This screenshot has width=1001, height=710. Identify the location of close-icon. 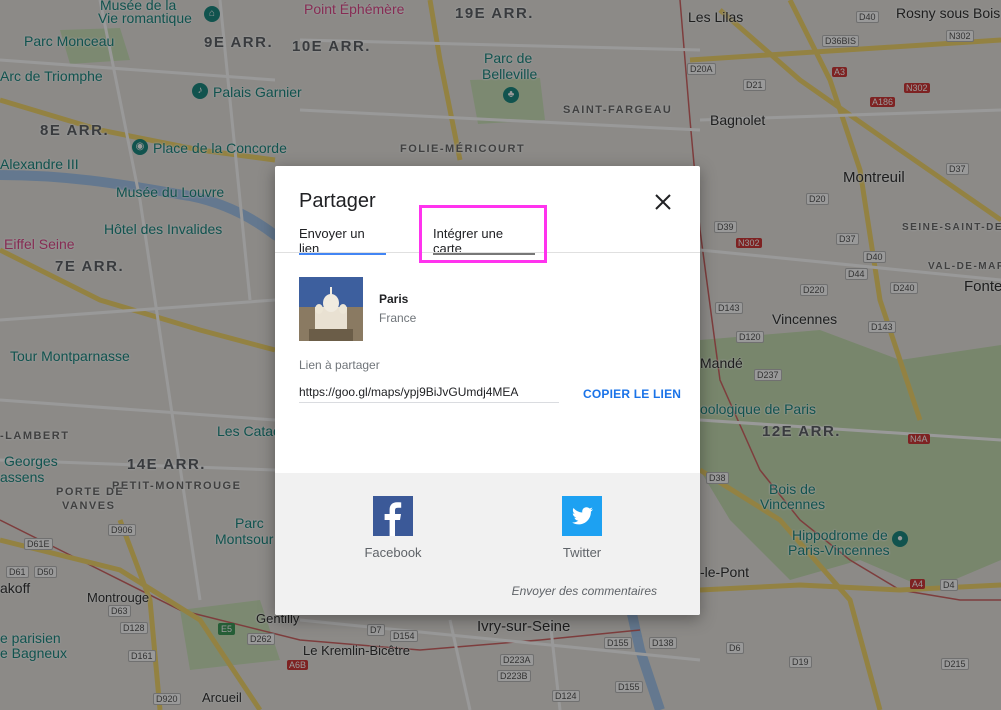
(663, 202).